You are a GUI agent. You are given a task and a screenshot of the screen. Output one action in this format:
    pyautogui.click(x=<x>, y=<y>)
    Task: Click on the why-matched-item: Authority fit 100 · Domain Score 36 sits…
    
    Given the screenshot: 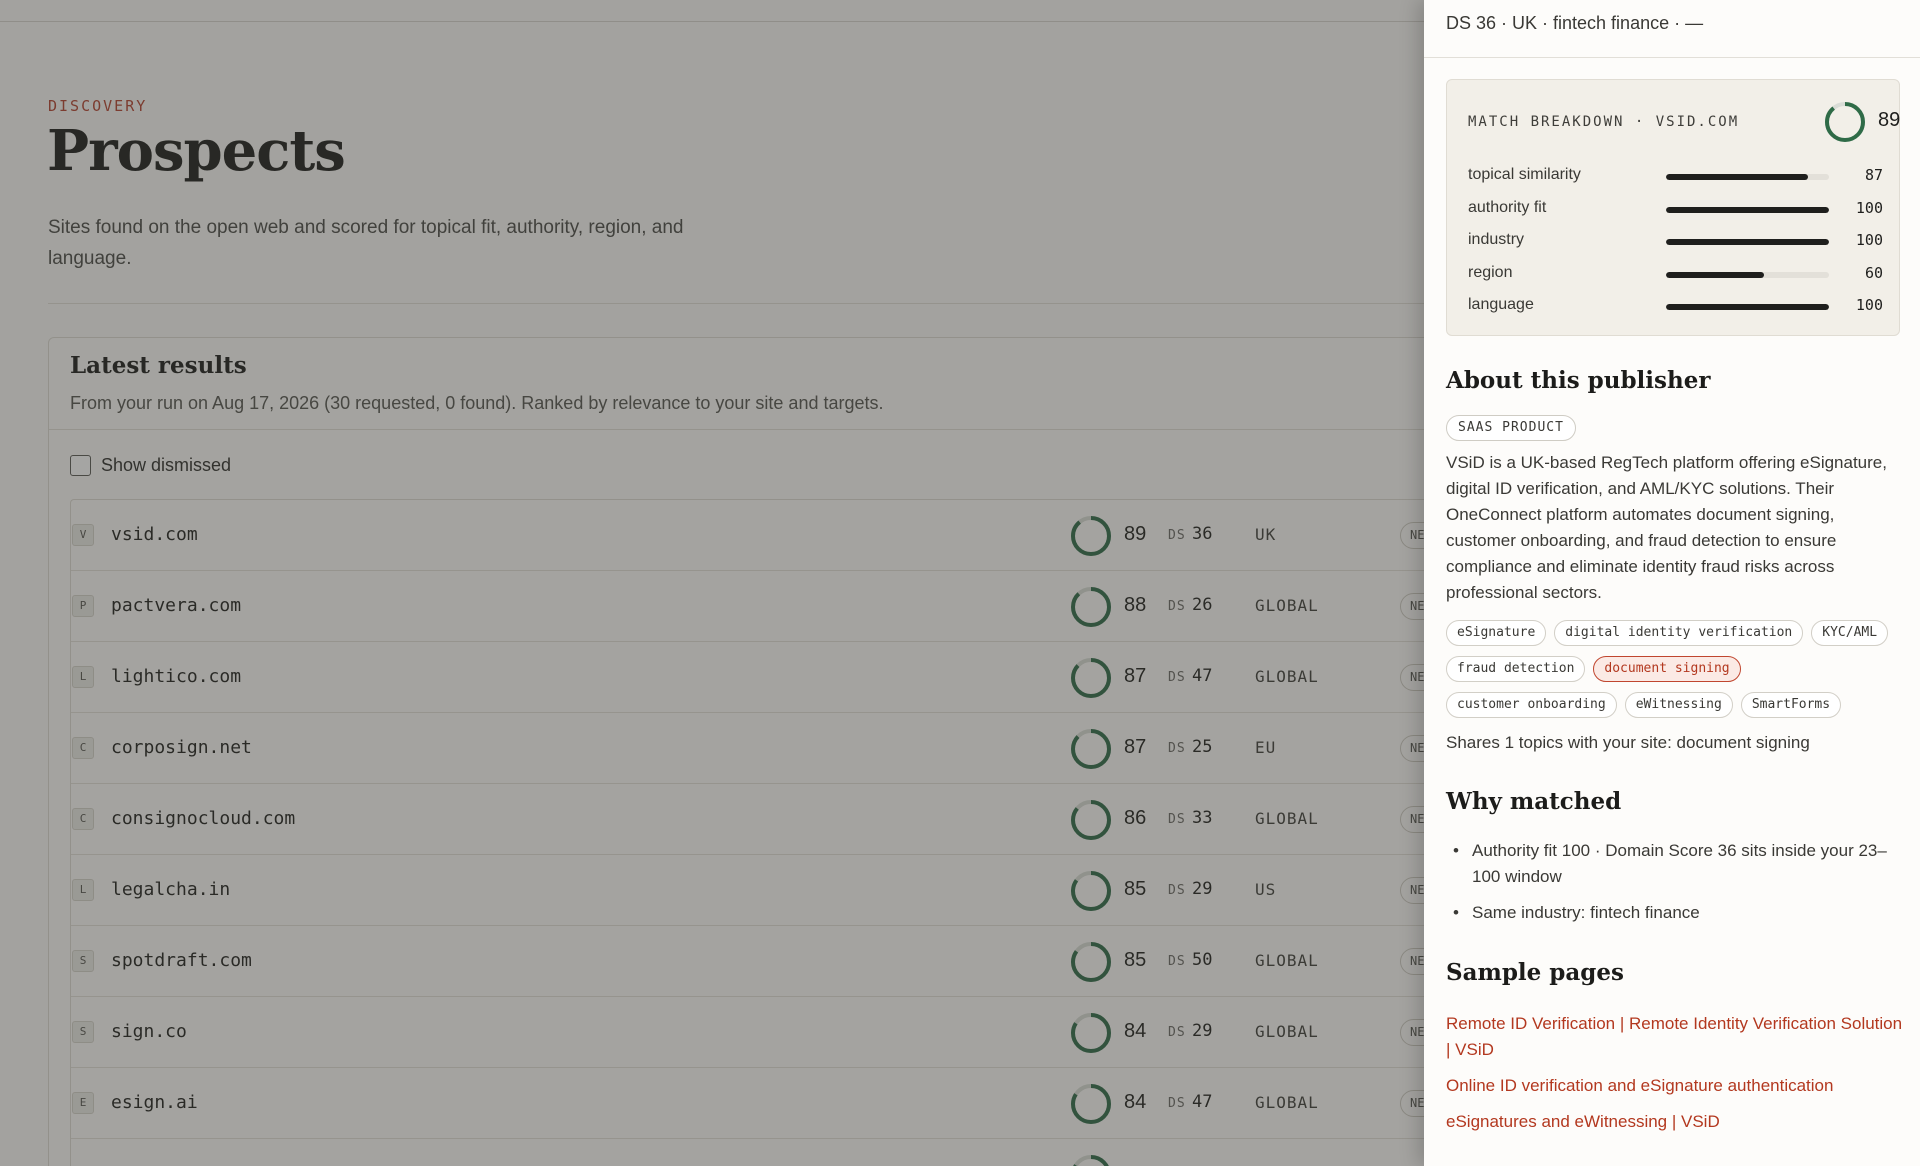 What is the action you would take?
    pyautogui.click(x=1673, y=864)
    